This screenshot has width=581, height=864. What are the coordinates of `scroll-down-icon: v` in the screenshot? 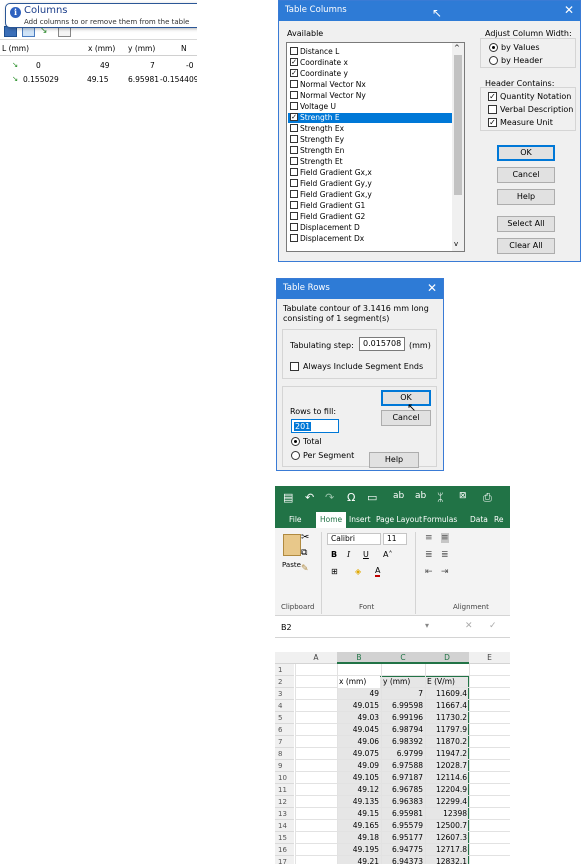 It's located at (456, 244).